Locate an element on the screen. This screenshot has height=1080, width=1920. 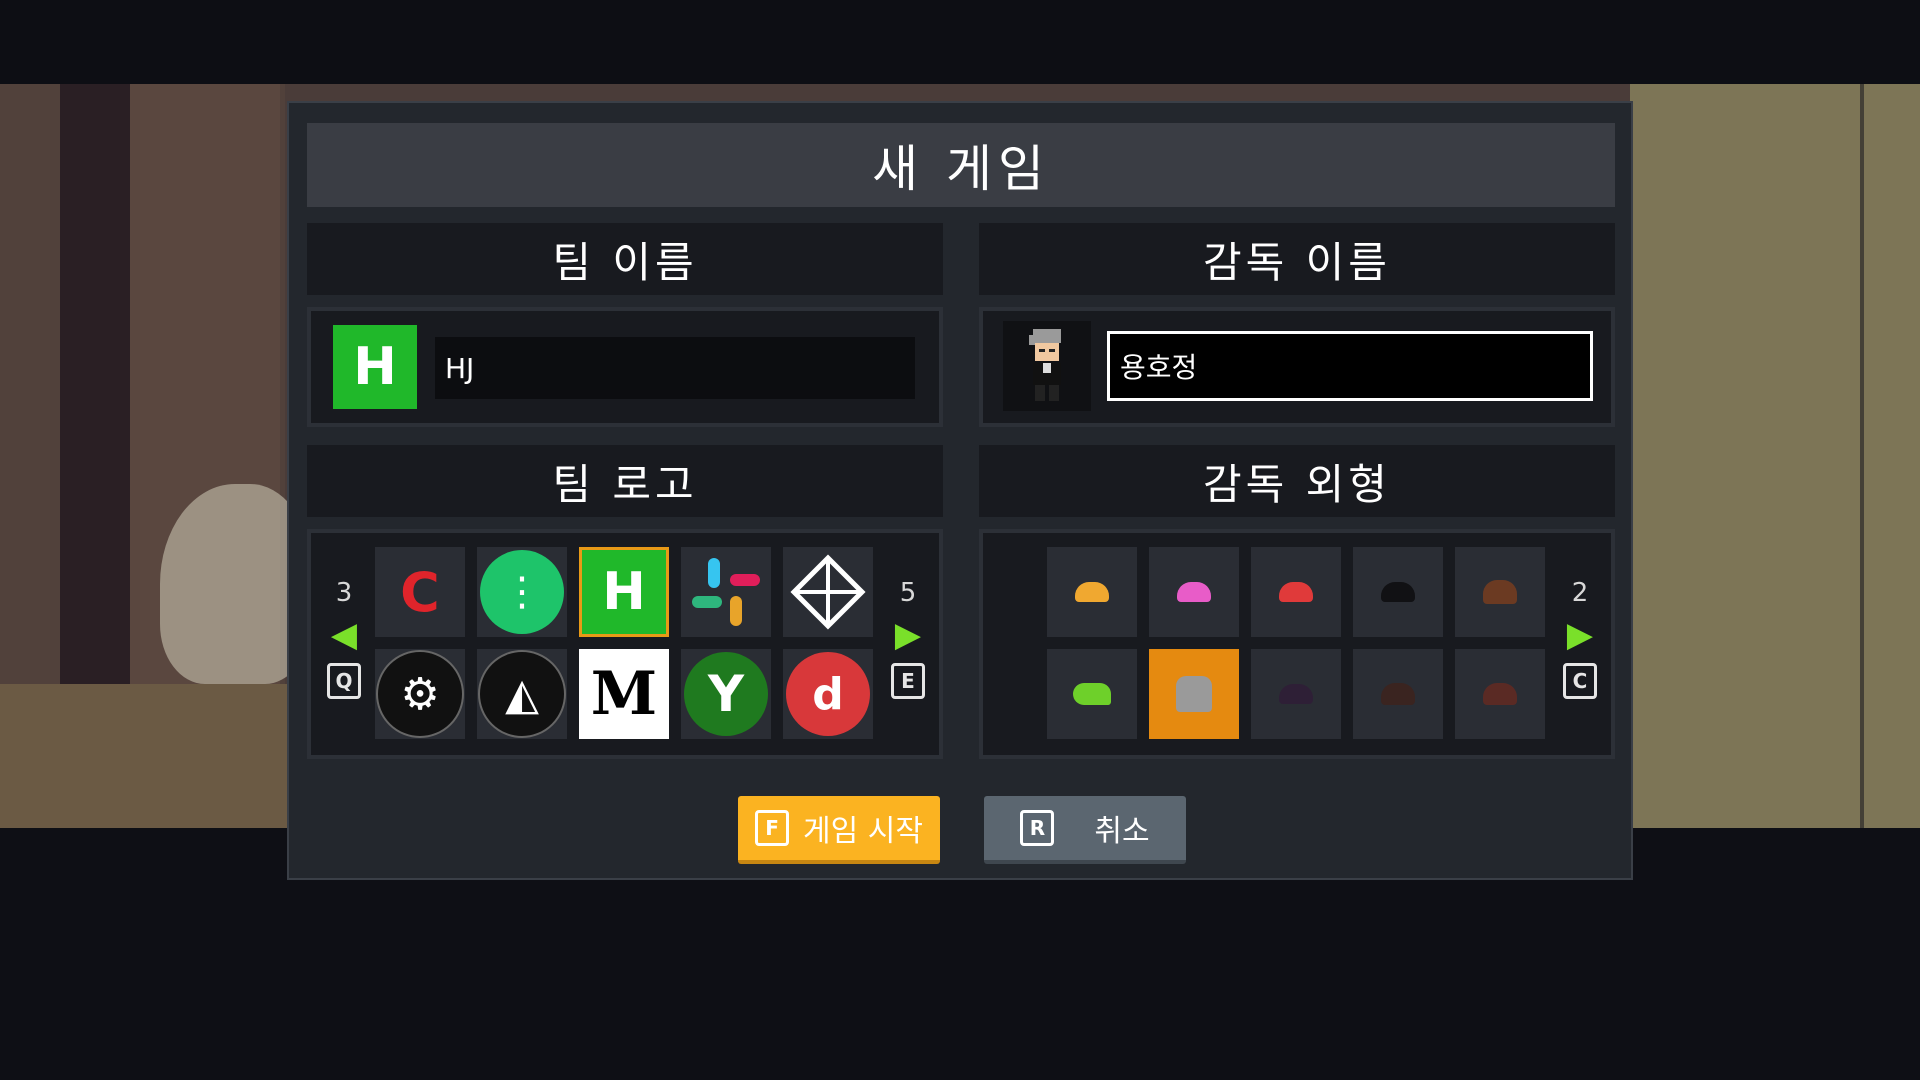
pink-hair-icon is located at coordinates (1194, 592).